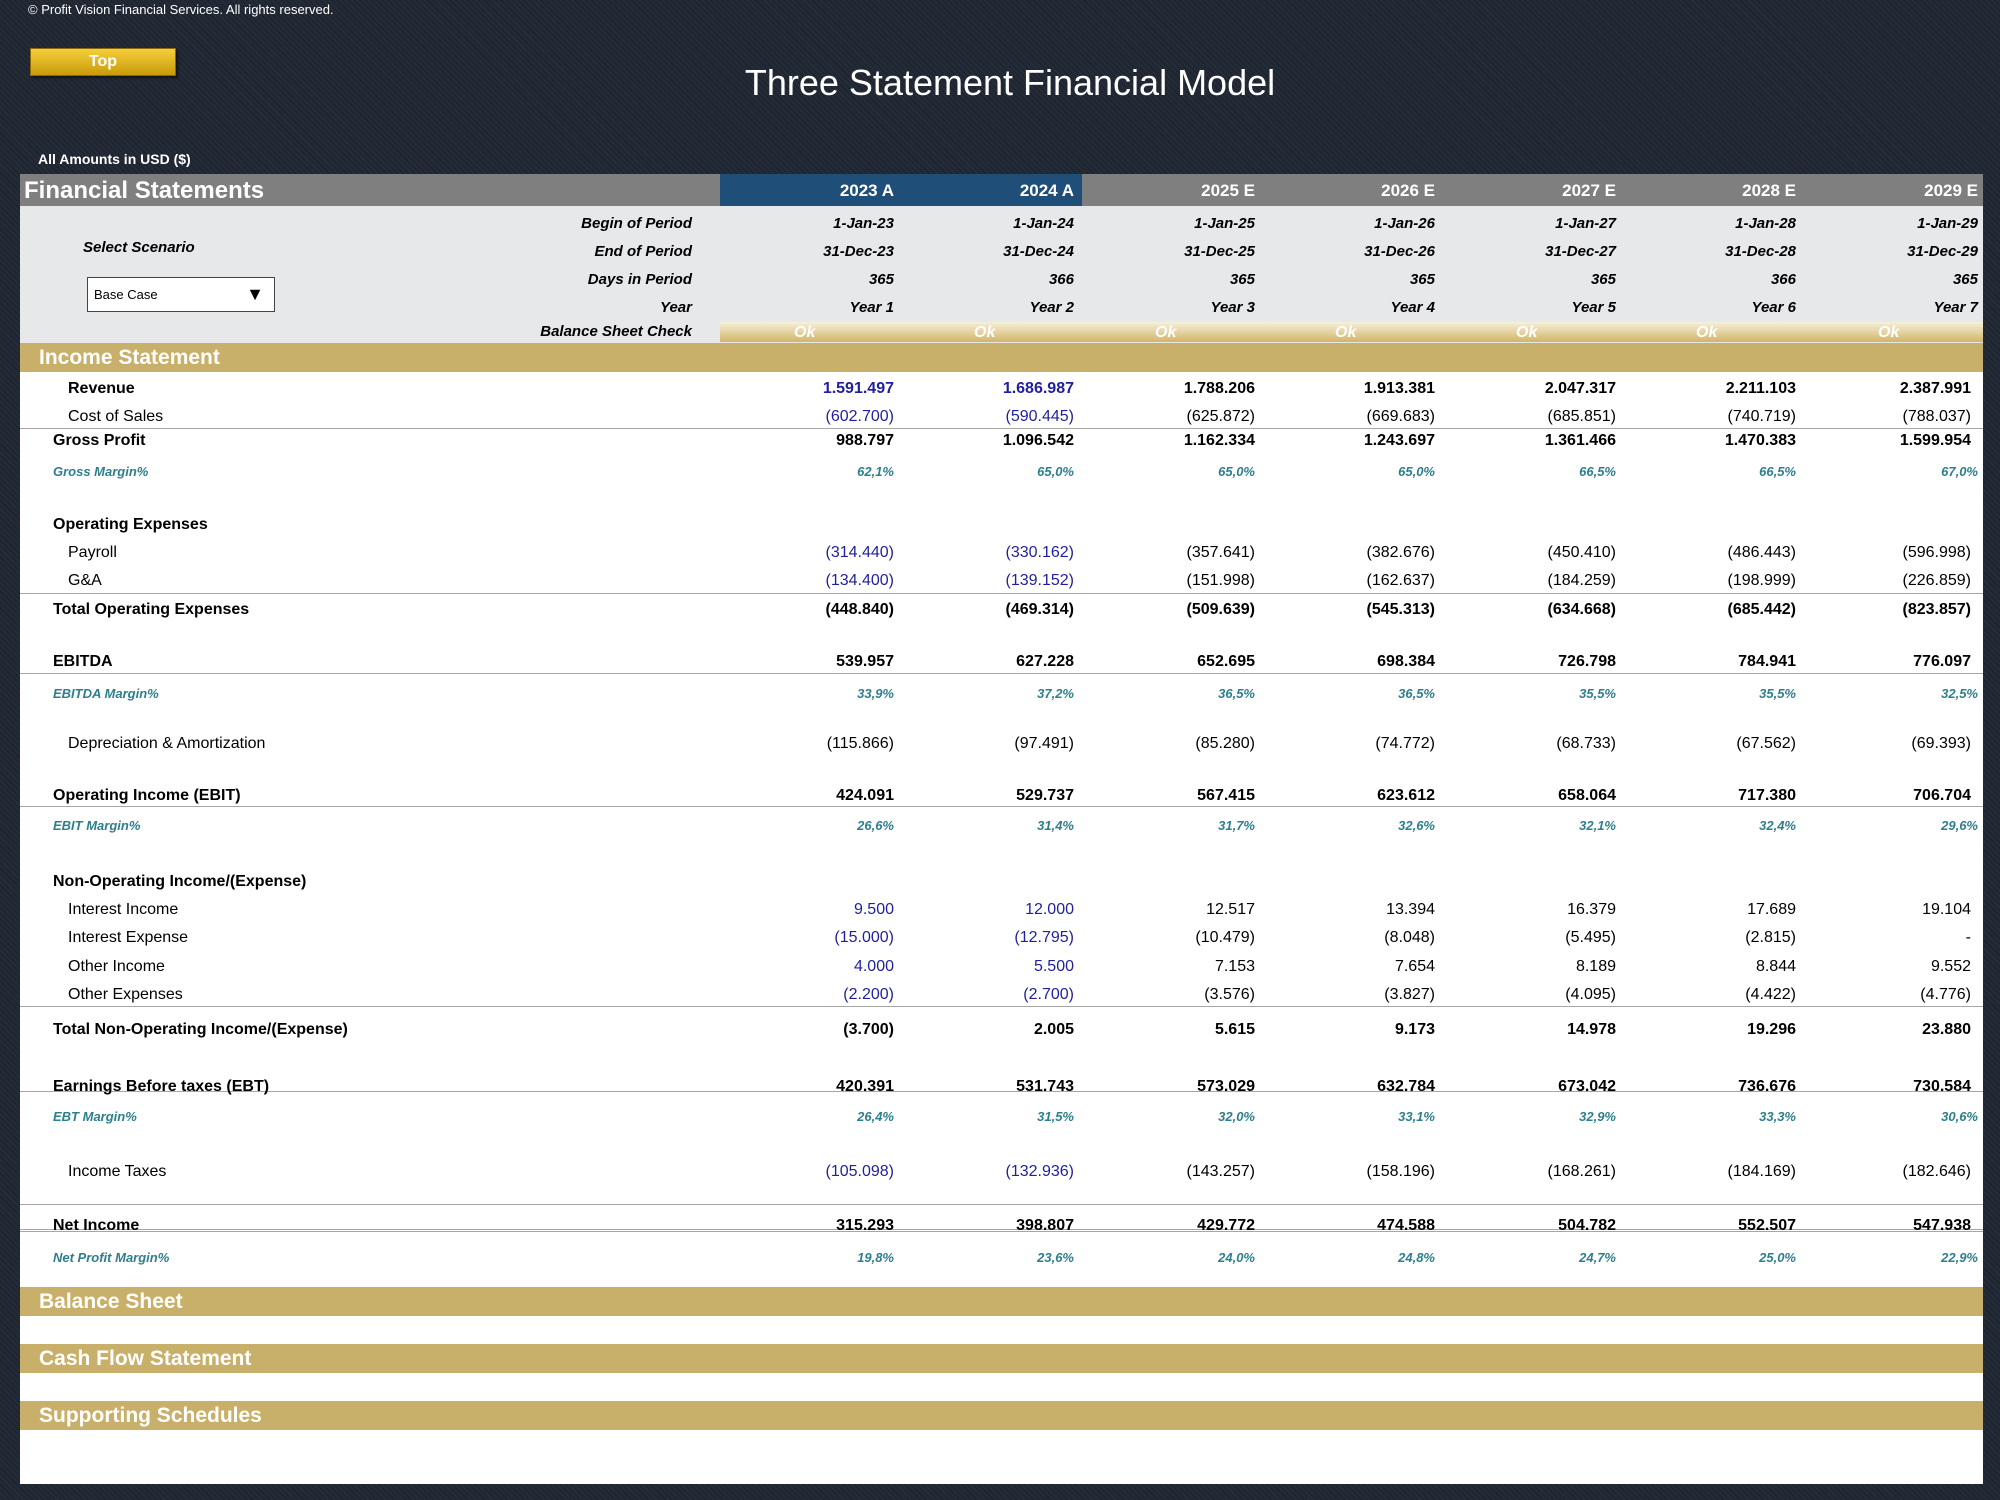 The height and width of the screenshot is (1500, 2000). Describe the element at coordinates (860, 1171) in the screenshot. I see `table-cell: (105.098)` at that location.